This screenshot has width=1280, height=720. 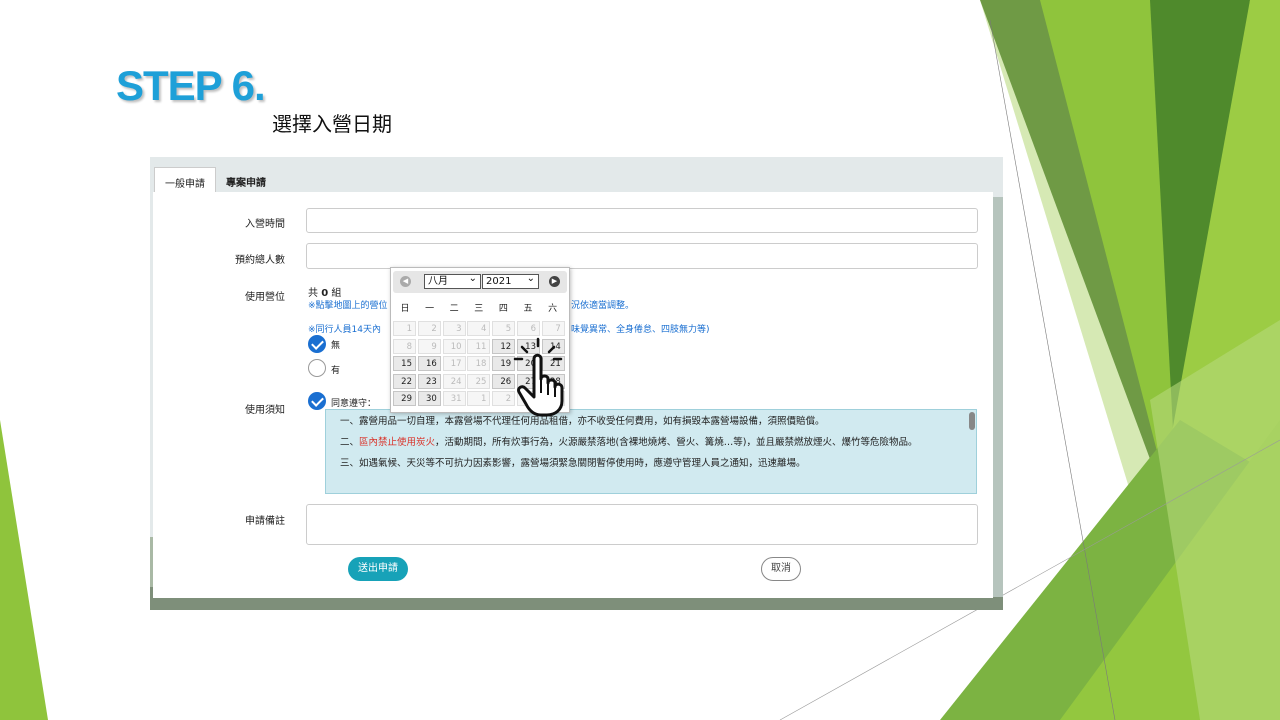 I want to click on cancel-button: 取消, so click(x=781, y=569).